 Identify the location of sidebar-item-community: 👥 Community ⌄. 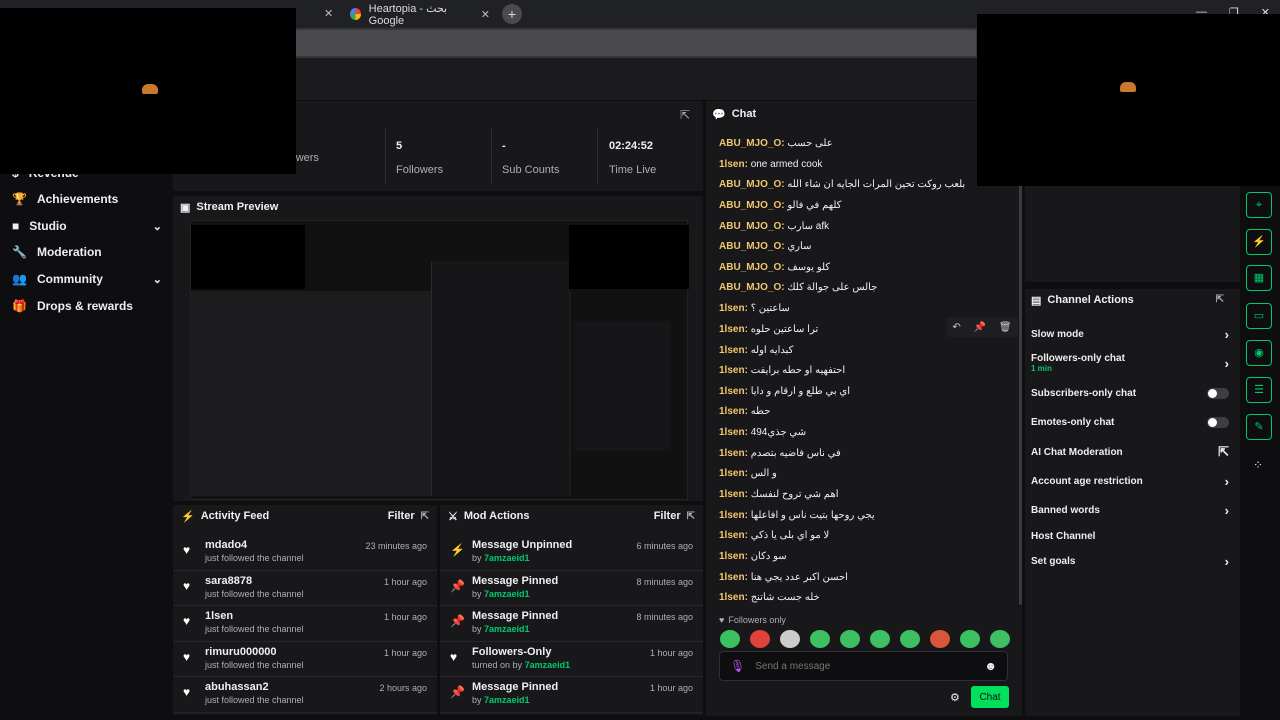
(87, 279).